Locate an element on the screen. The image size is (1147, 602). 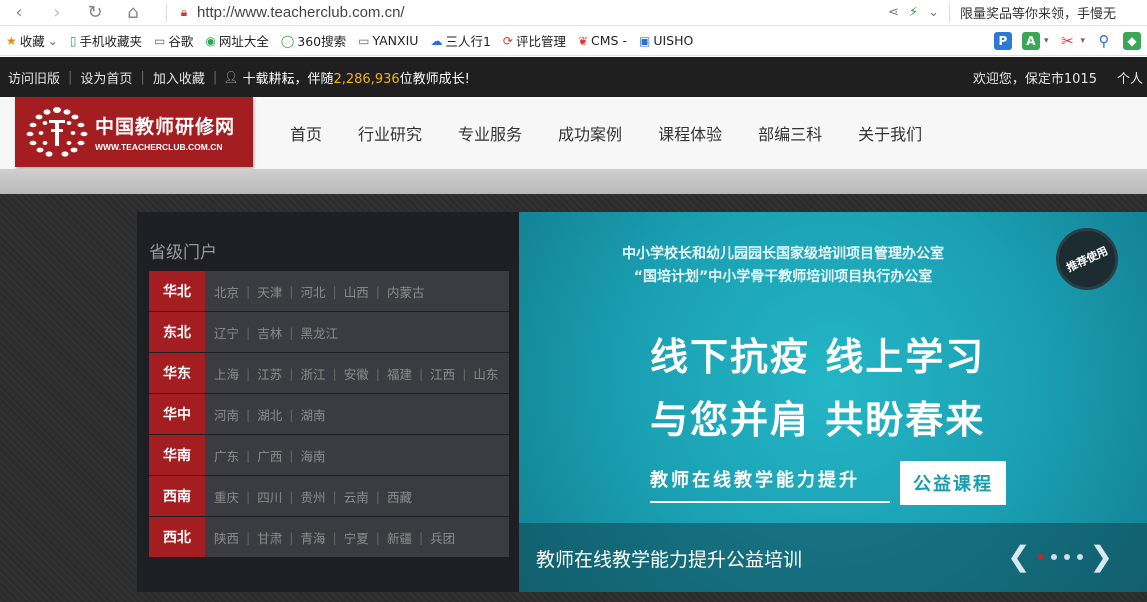
province-link: 北京 is located at coordinates (226, 291).